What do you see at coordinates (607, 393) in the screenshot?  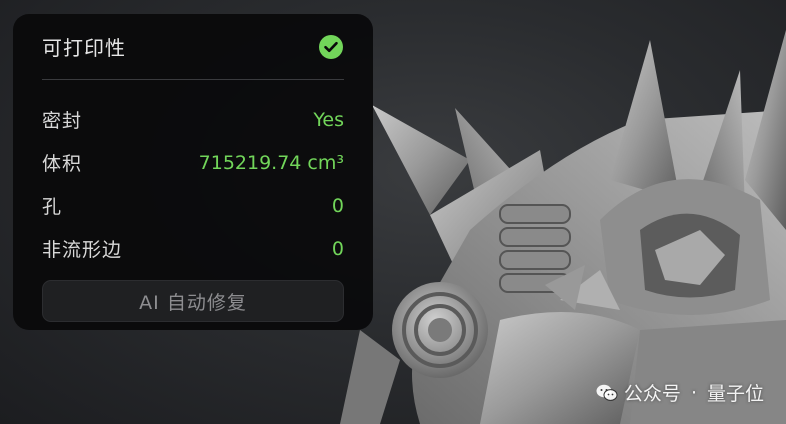 I see `wechat-icon` at bounding box center [607, 393].